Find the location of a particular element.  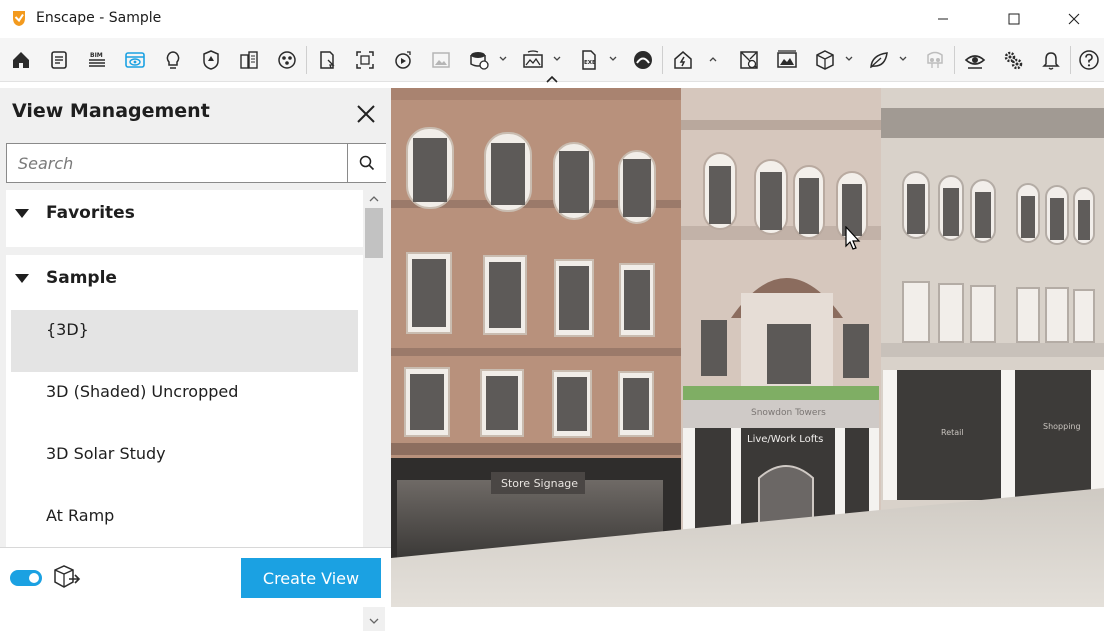

view-item-label: 3D Solar Study is located at coordinates (106, 453).